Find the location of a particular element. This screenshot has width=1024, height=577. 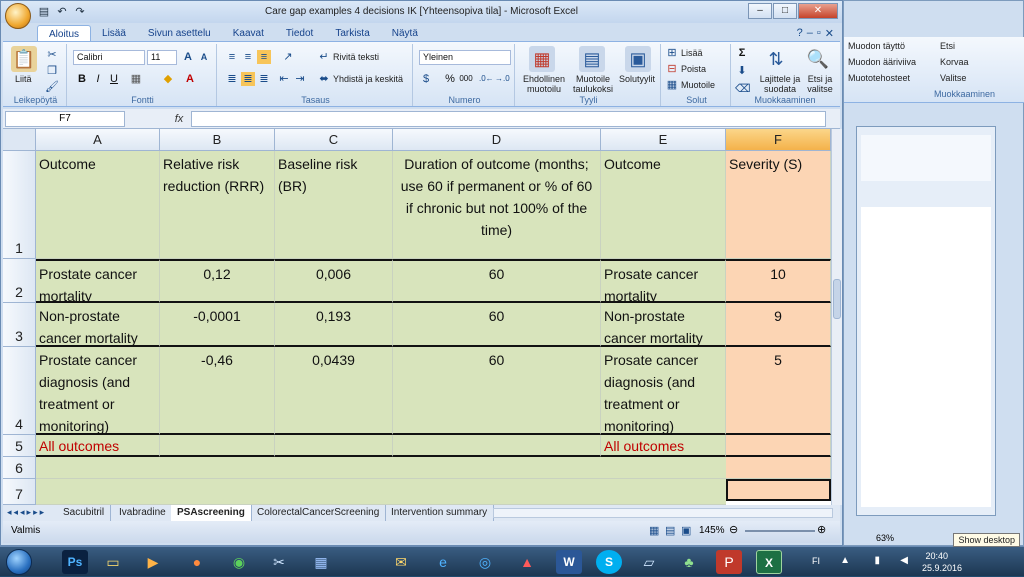

find-select-icon: 🔍 is located at coordinates (818, 59).